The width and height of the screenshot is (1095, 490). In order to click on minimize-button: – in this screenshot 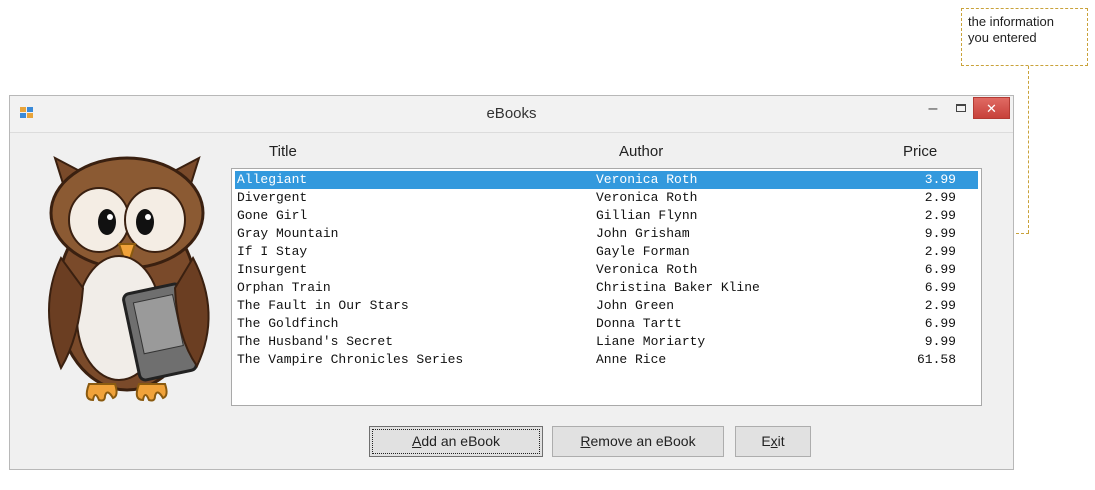, I will do `click(933, 109)`.